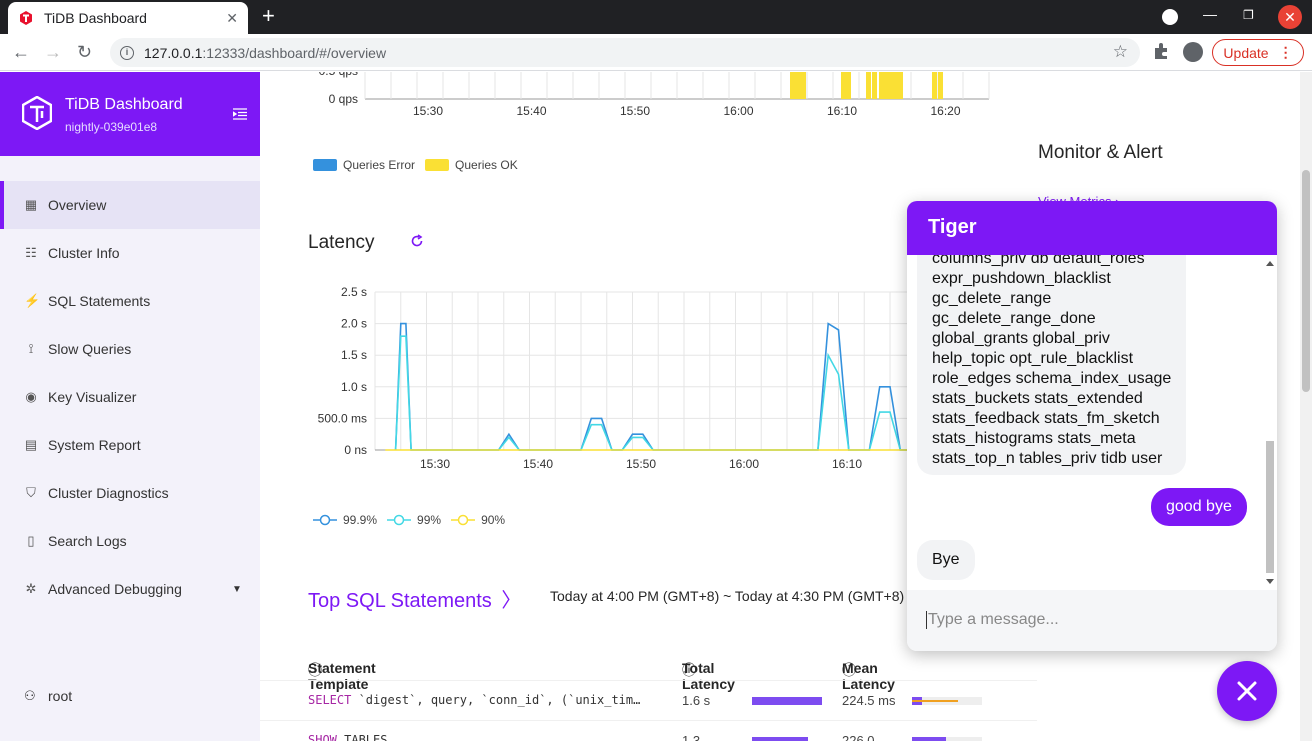 This screenshot has height=741, width=1312. What do you see at coordinates (1120, 52) in the screenshot?
I see `bookmark-star-icon: ☆` at bounding box center [1120, 52].